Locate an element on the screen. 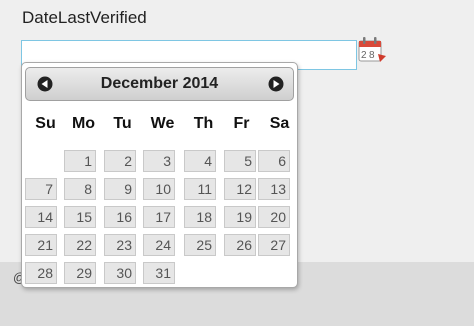  datepicker-header: December 2014 is located at coordinates (159, 84).